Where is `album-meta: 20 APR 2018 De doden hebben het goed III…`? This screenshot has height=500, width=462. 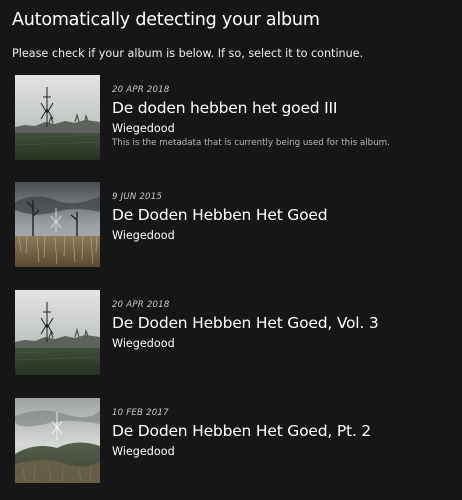 album-meta: 20 APR 2018 De doden hebben het goed III… is located at coordinates (284, 117).